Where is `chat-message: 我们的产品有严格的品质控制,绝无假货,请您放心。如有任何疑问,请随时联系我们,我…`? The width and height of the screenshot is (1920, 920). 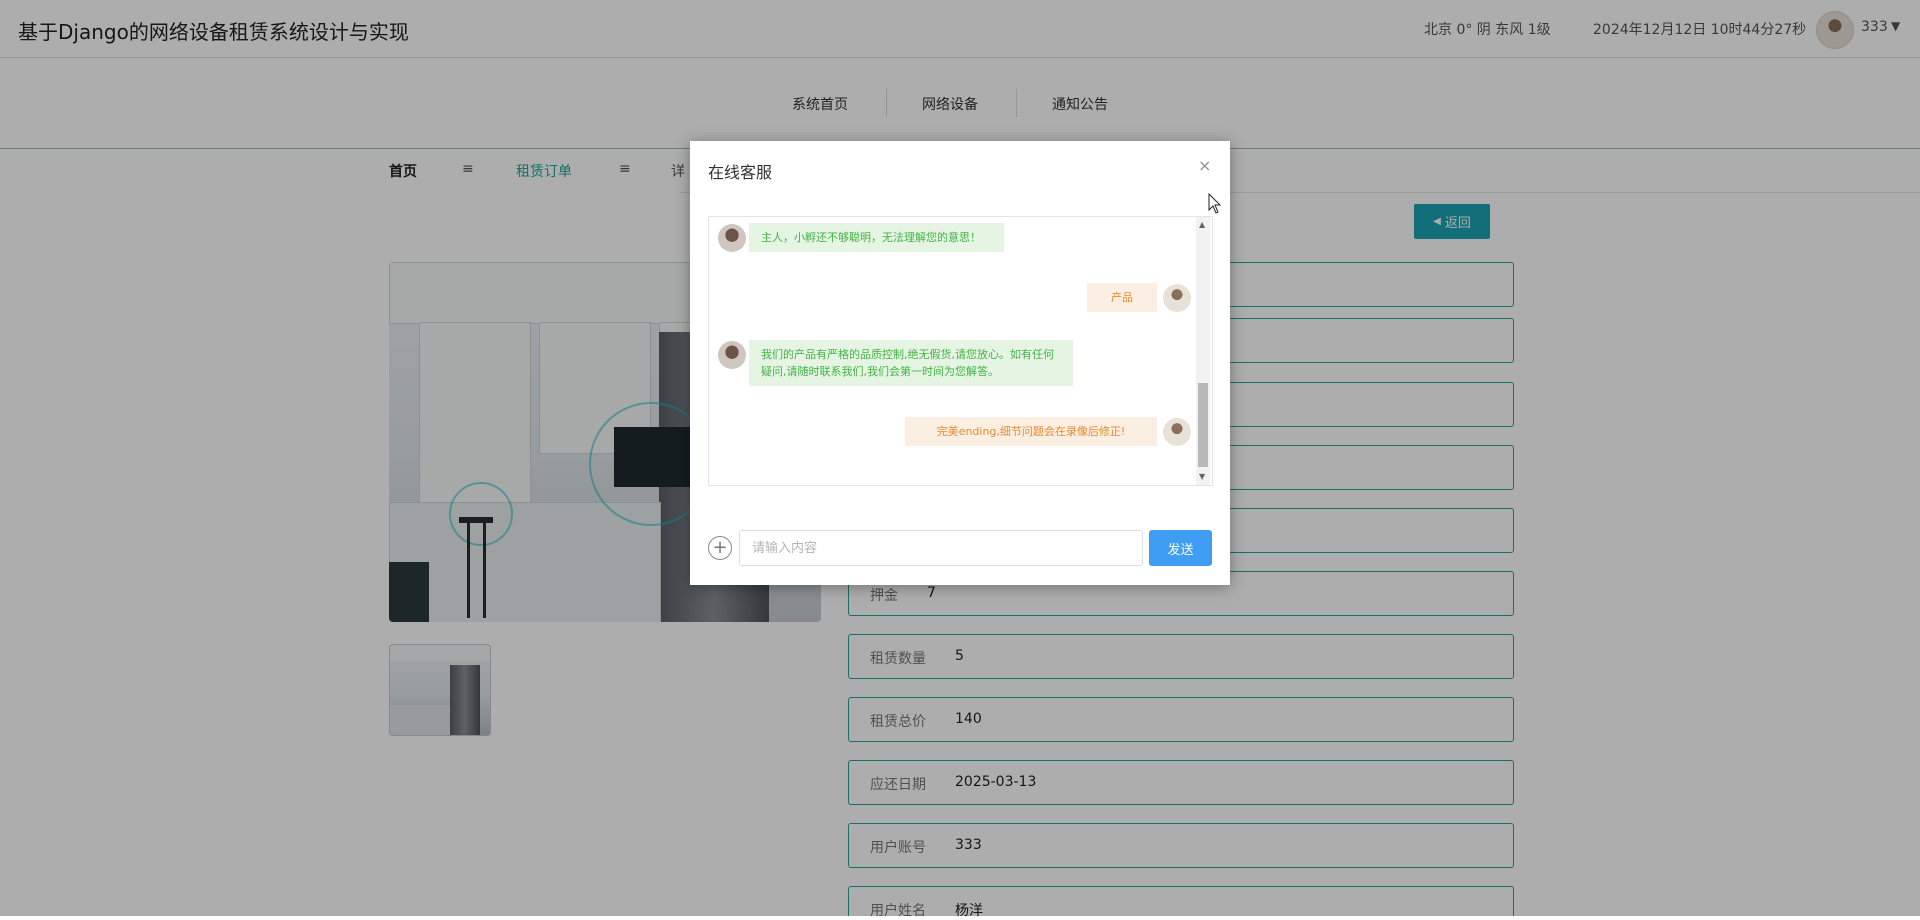 chat-message: 我们的产品有严格的品质控制,绝无假货,请您放心。如有任何疑问,请随时联系我们,我… is located at coordinates (911, 363).